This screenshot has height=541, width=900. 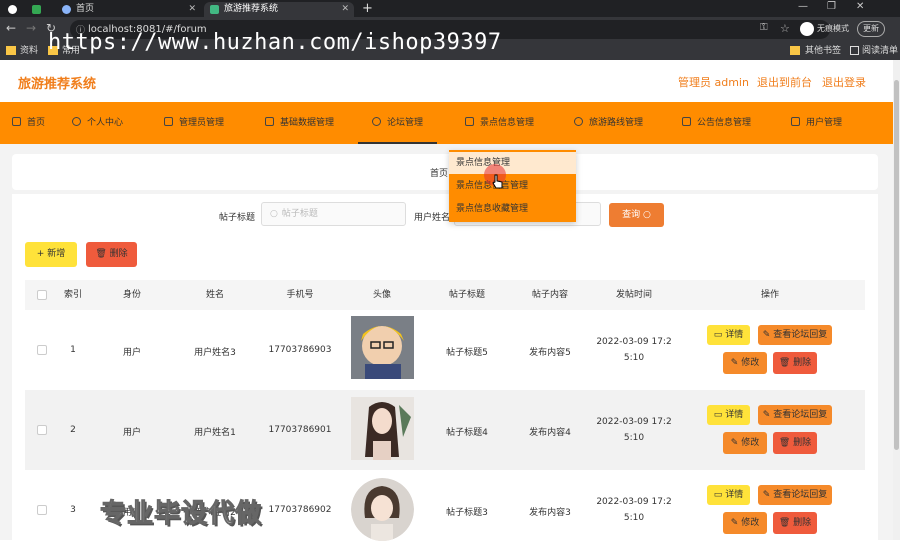 I want to click on scrollbar-thumb, so click(x=896, y=265).